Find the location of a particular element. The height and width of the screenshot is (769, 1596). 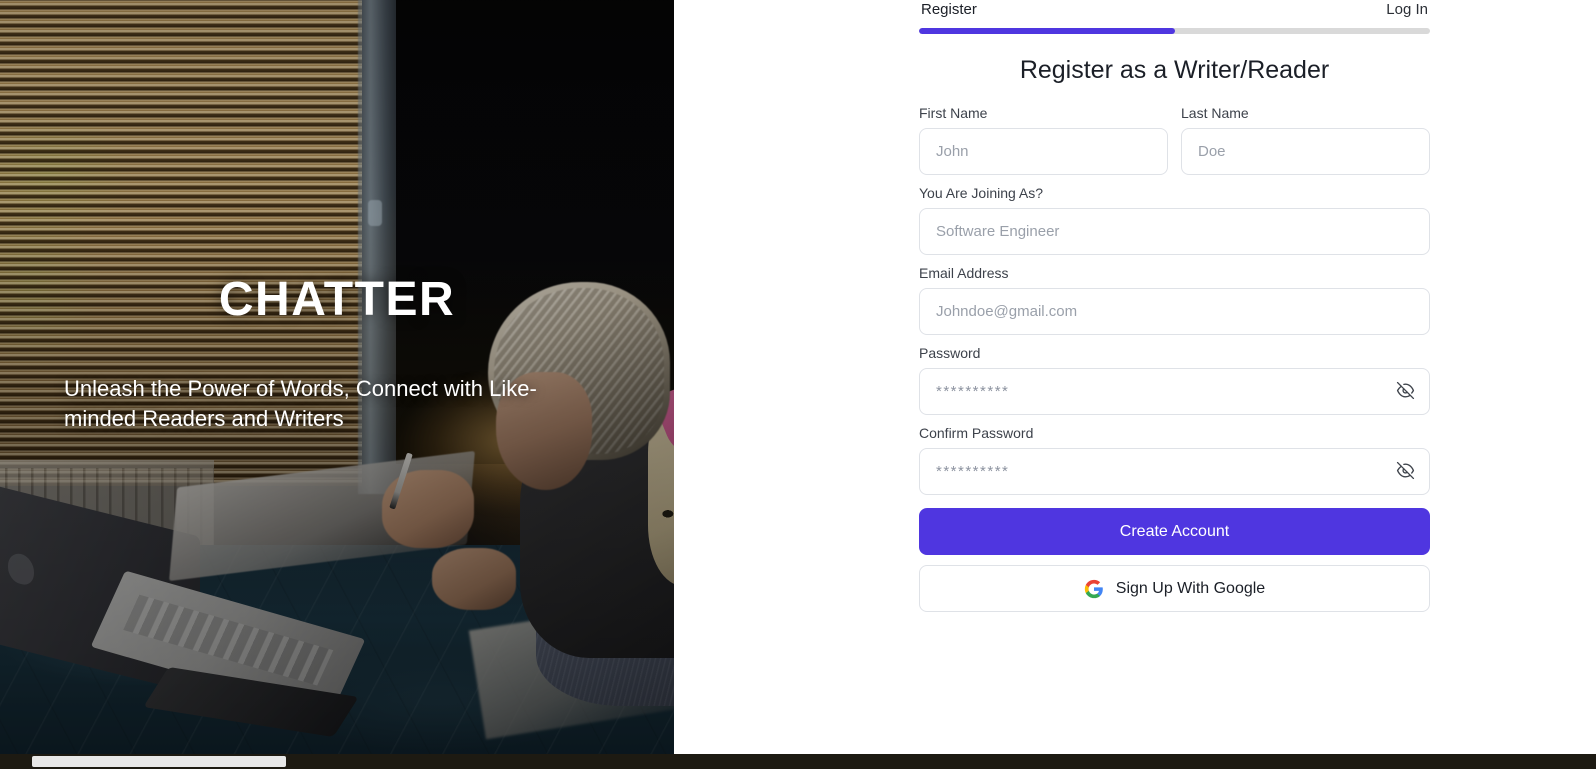

sign-up-with-google-button: Sign Up With Google is located at coordinates (1174, 588).